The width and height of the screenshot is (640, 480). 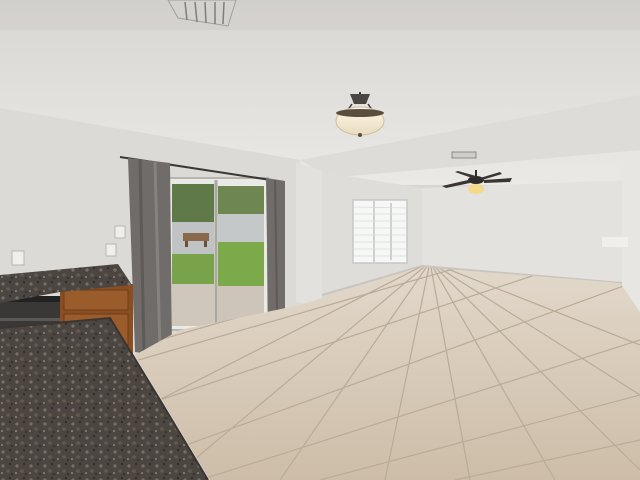 I want to click on outdoor-bench, so click(x=196, y=237).